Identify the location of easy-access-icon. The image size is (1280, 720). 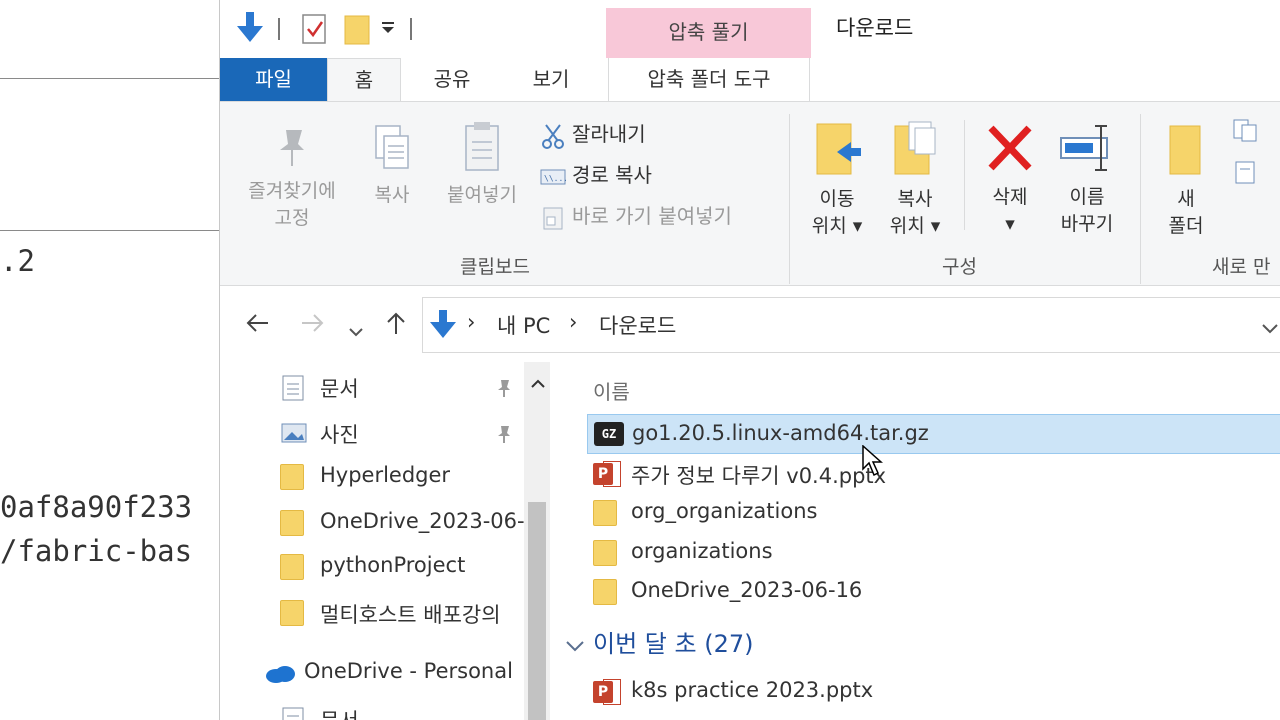
(1245, 172).